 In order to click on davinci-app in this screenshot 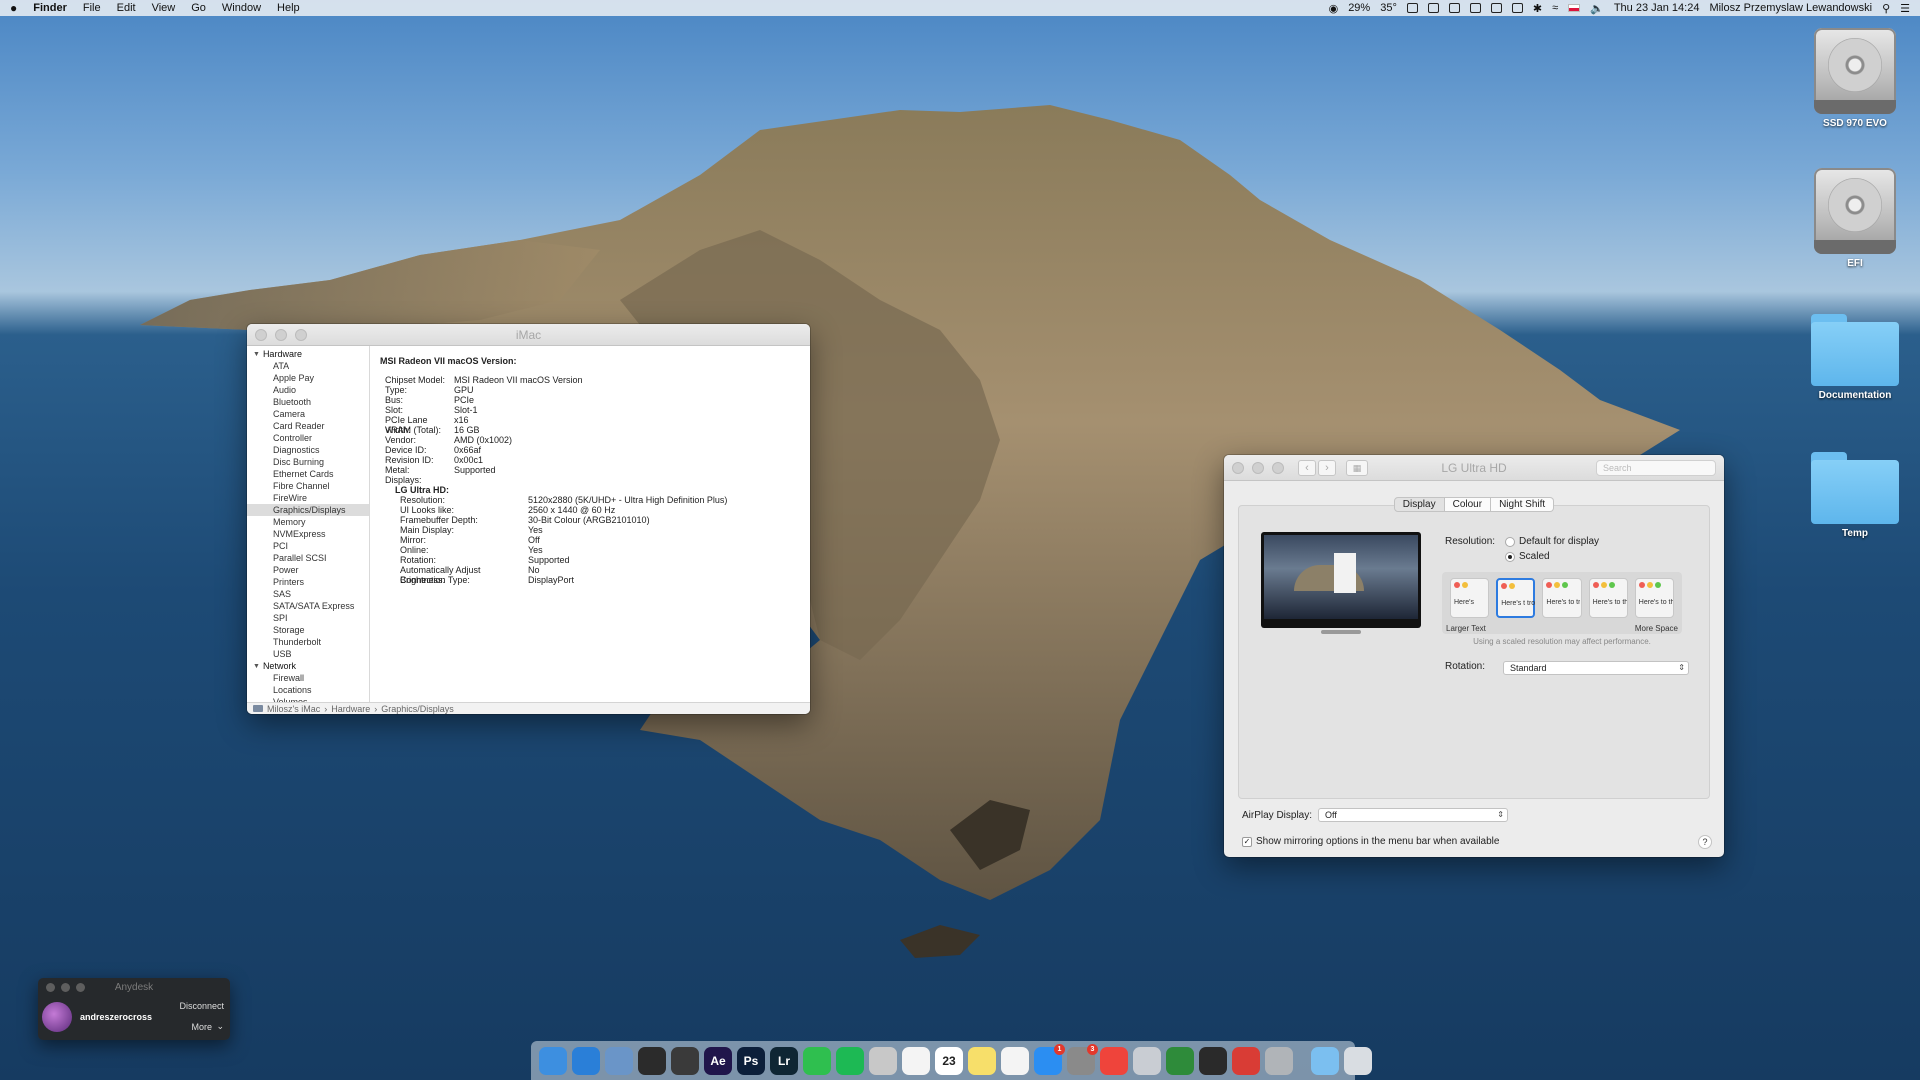, I will do `click(652, 1060)`.